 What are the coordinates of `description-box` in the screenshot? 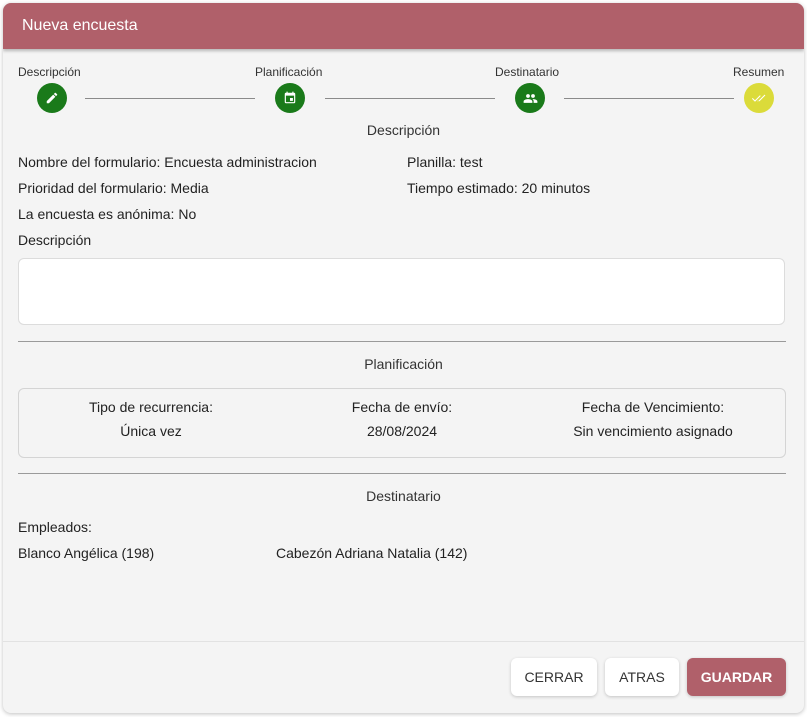 It's located at (401, 291).